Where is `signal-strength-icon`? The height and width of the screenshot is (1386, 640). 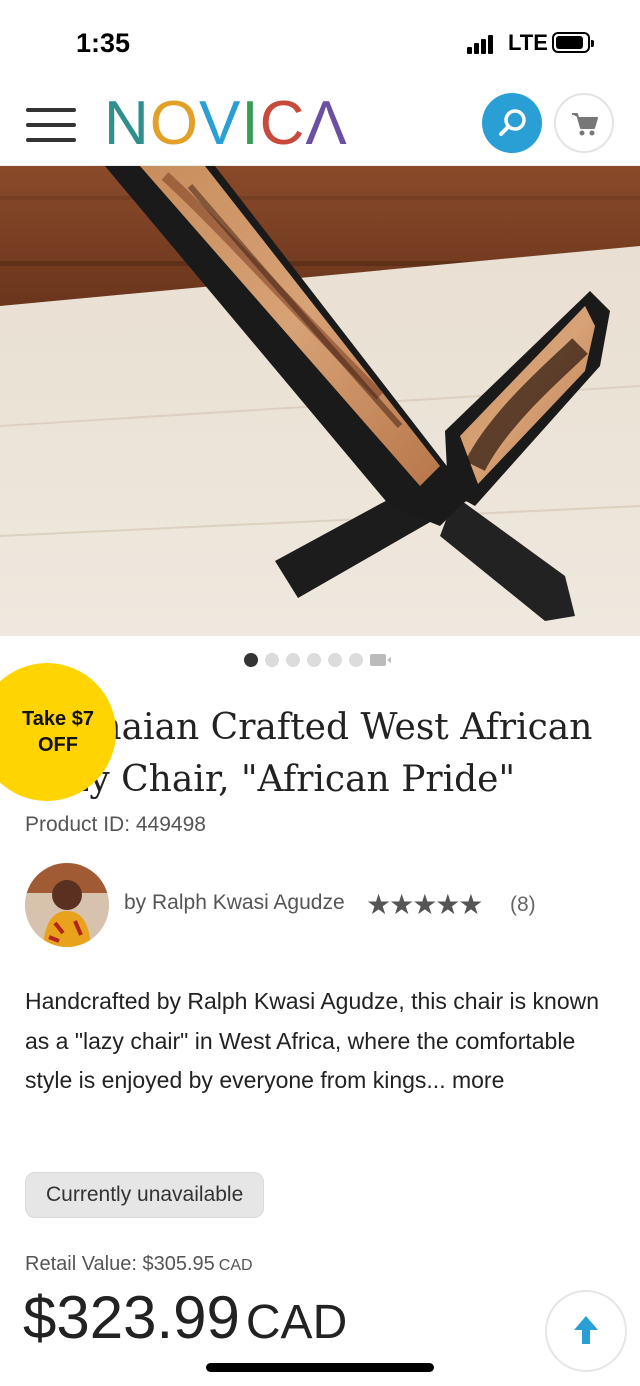
signal-strength-icon is located at coordinates (484, 43).